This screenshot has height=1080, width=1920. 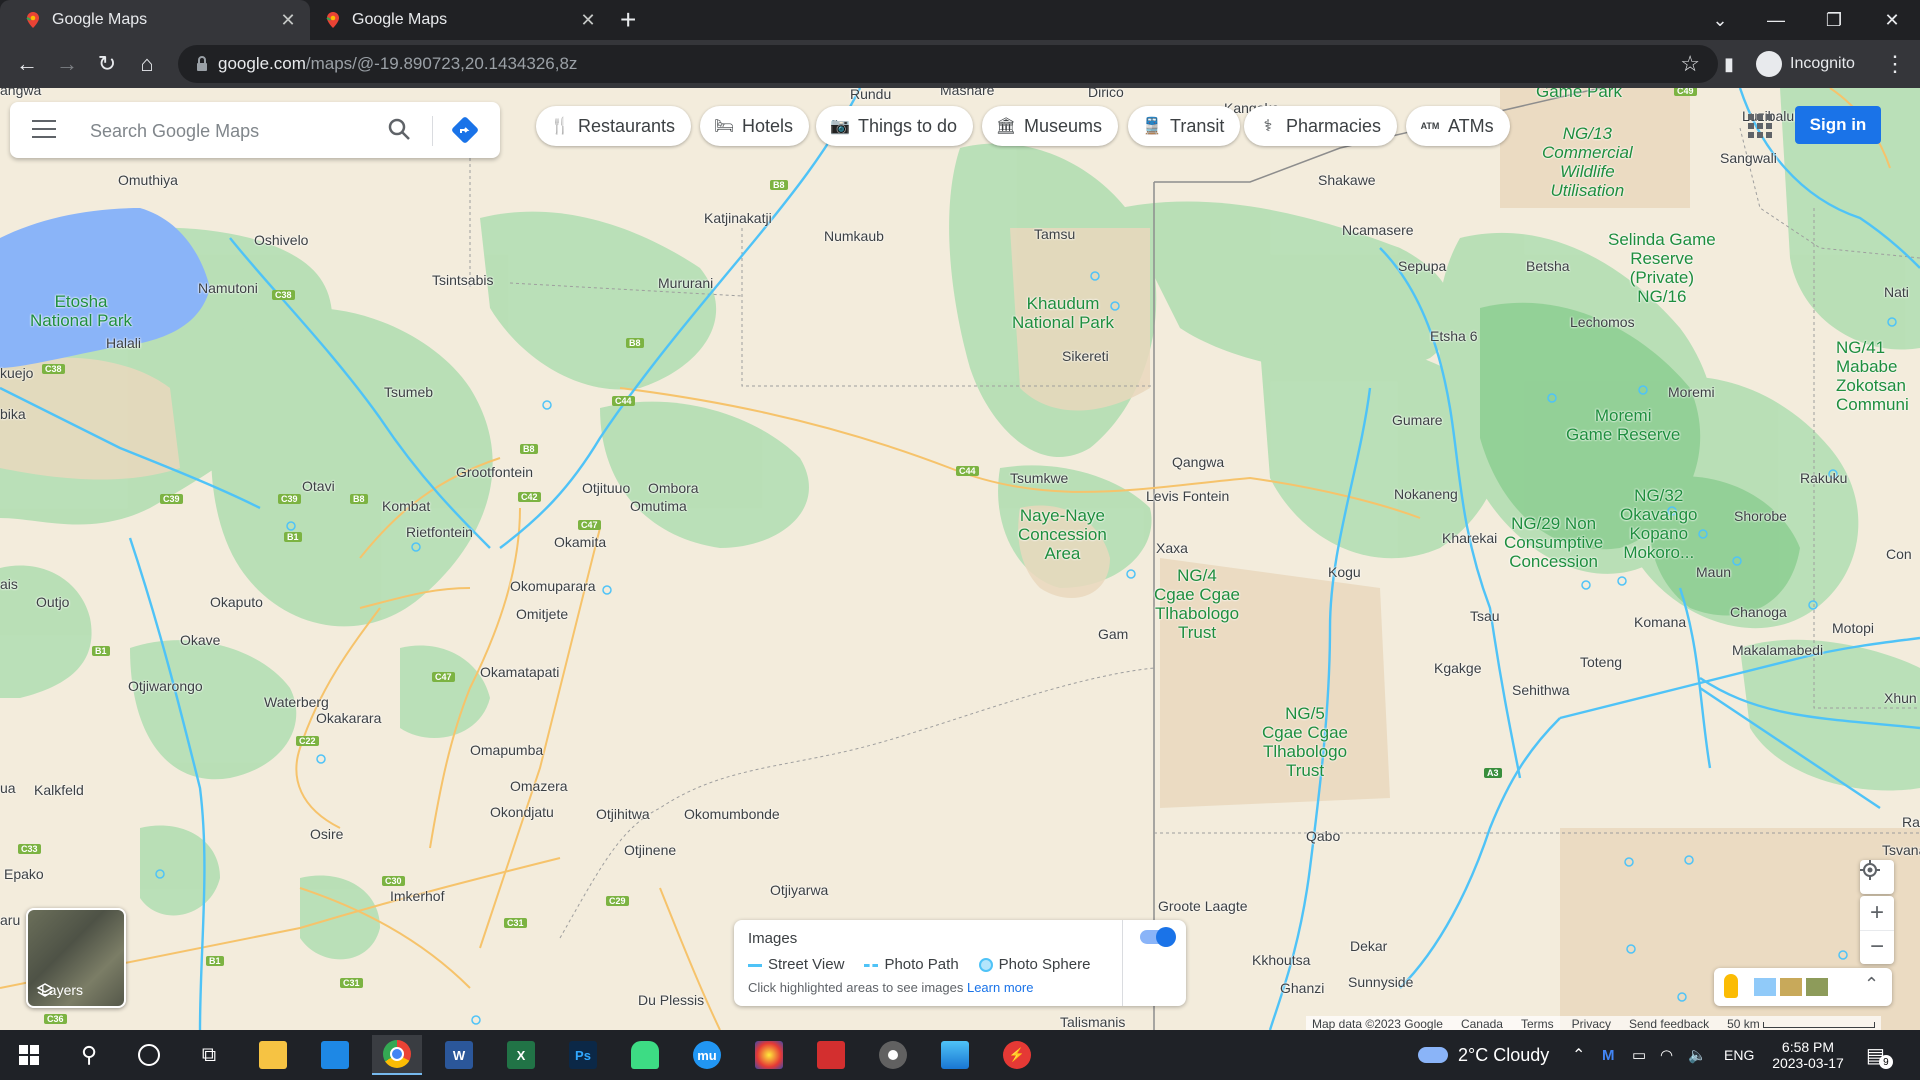 What do you see at coordinates (1729, 64) in the screenshot?
I see `side-panel-icon: ▮` at bounding box center [1729, 64].